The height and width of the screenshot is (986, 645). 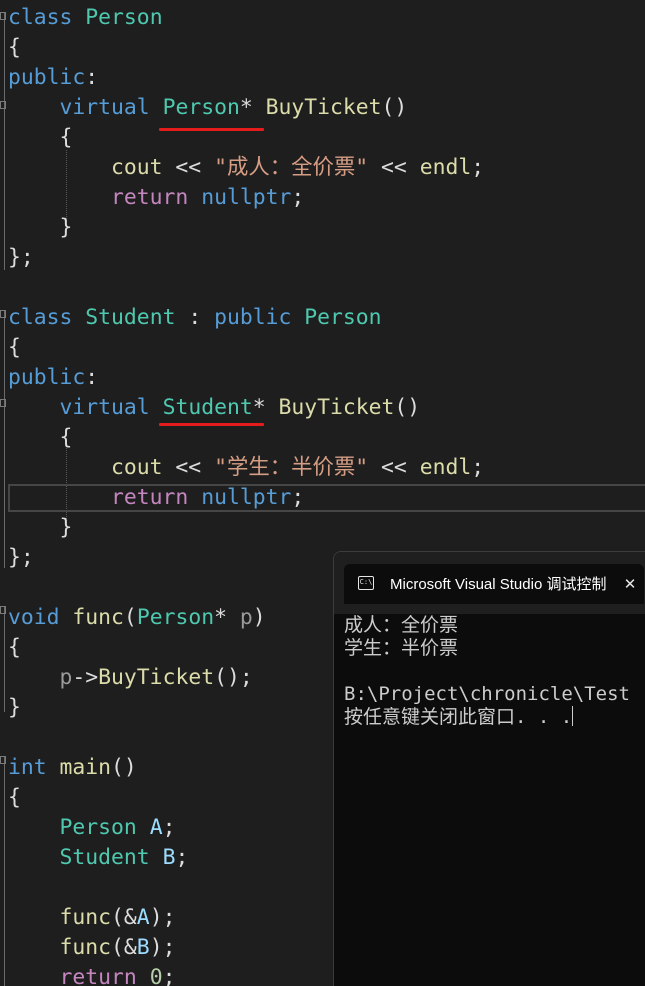 I want to click on code-token: cout, so click(x=137, y=167).